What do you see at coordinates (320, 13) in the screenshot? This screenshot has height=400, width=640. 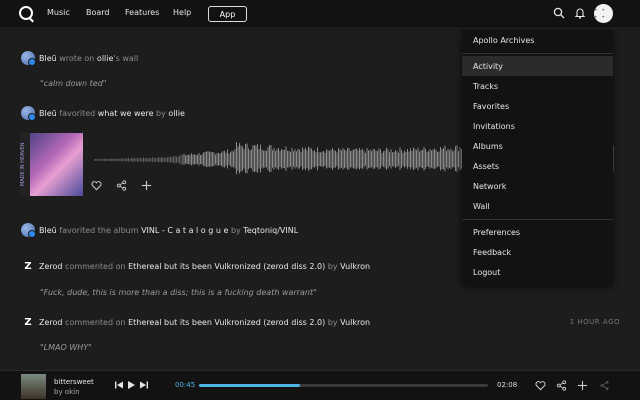 I see `top-nav: Music Board Features Help App • • • •` at bounding box center [320, 13].